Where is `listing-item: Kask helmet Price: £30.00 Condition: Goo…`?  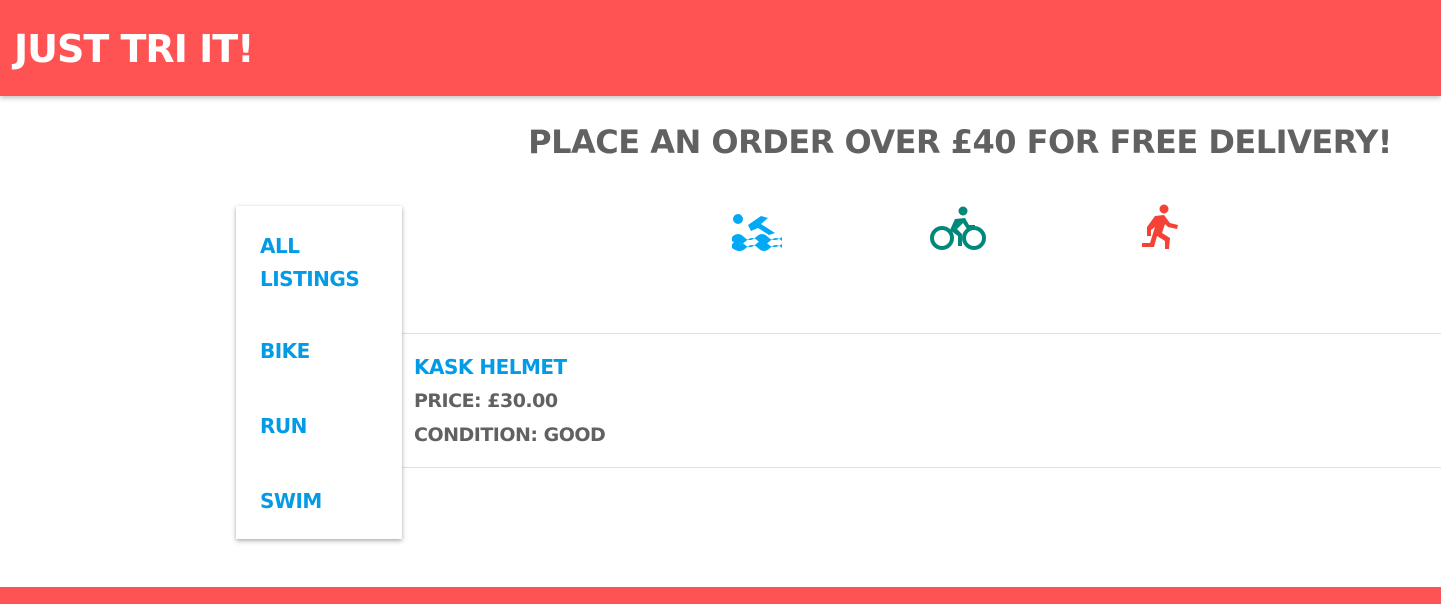
listing-item: Kask helmet Price: £30.00 Condition: Goo… is located at coordinates (714, 401).